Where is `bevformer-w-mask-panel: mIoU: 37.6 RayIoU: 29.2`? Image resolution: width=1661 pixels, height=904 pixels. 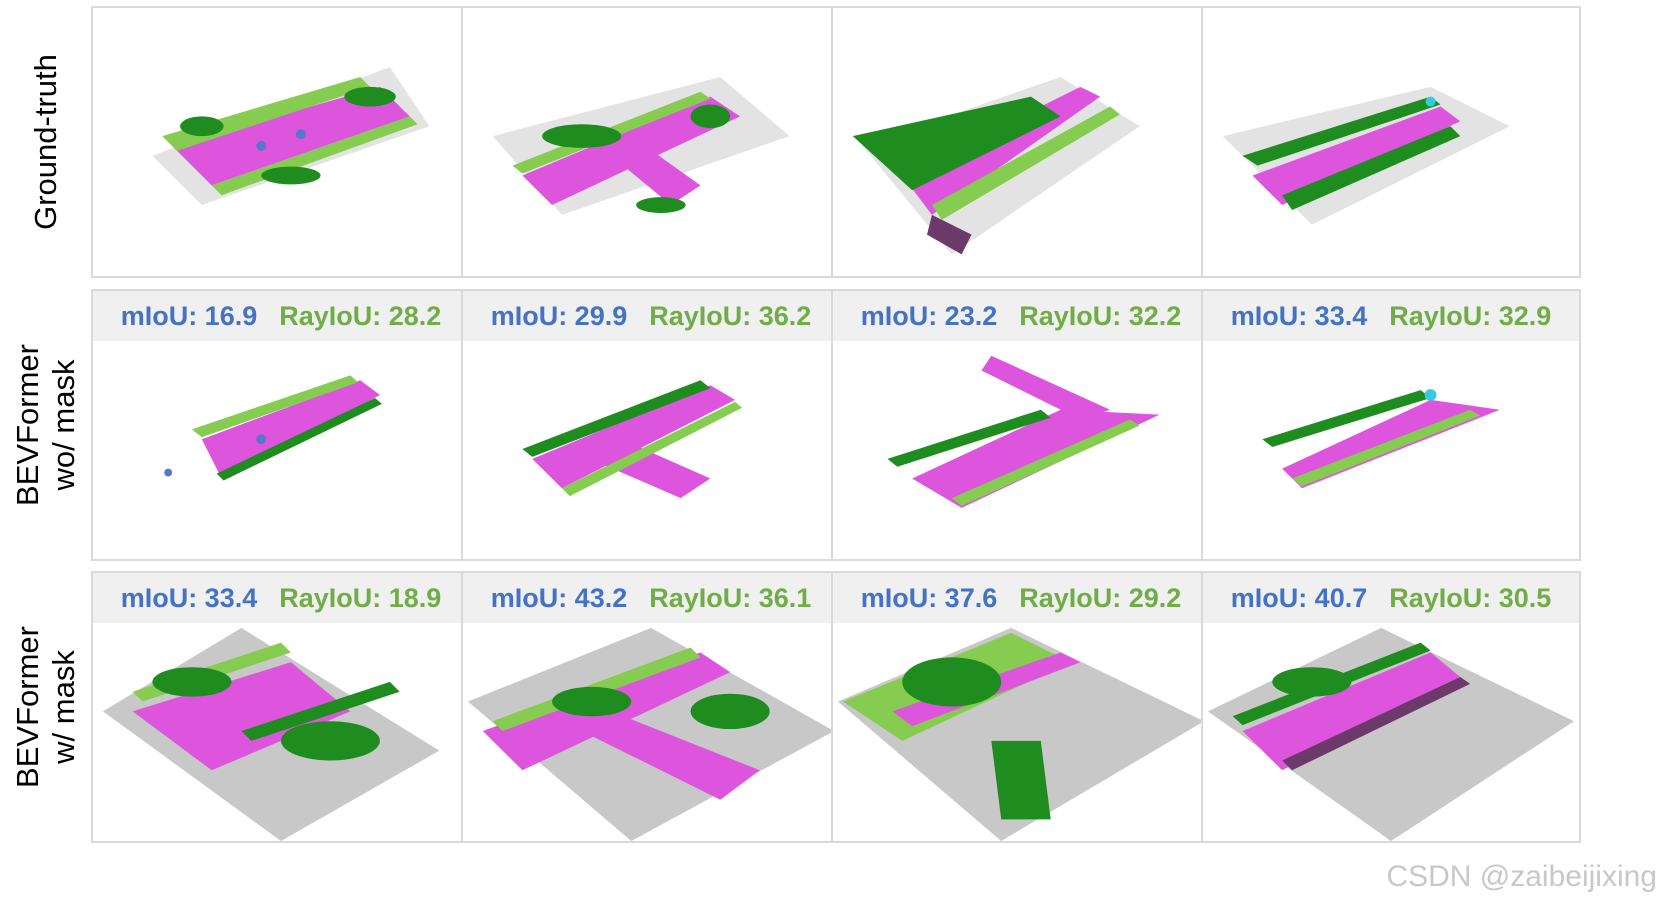
bevformer-w-mask-panel: mIoU: 37.6 RayIoU: 29.2 is located at coordinates (1021, 707).